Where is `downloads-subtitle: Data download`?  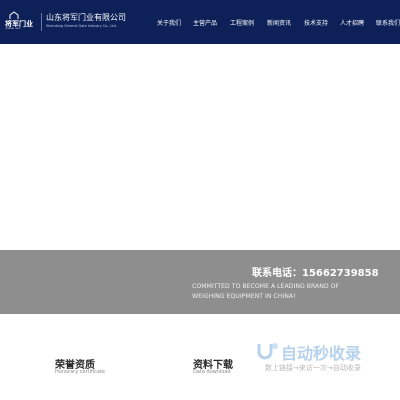 downloads-subtitle: Data download is located at coordinates (212, 372).